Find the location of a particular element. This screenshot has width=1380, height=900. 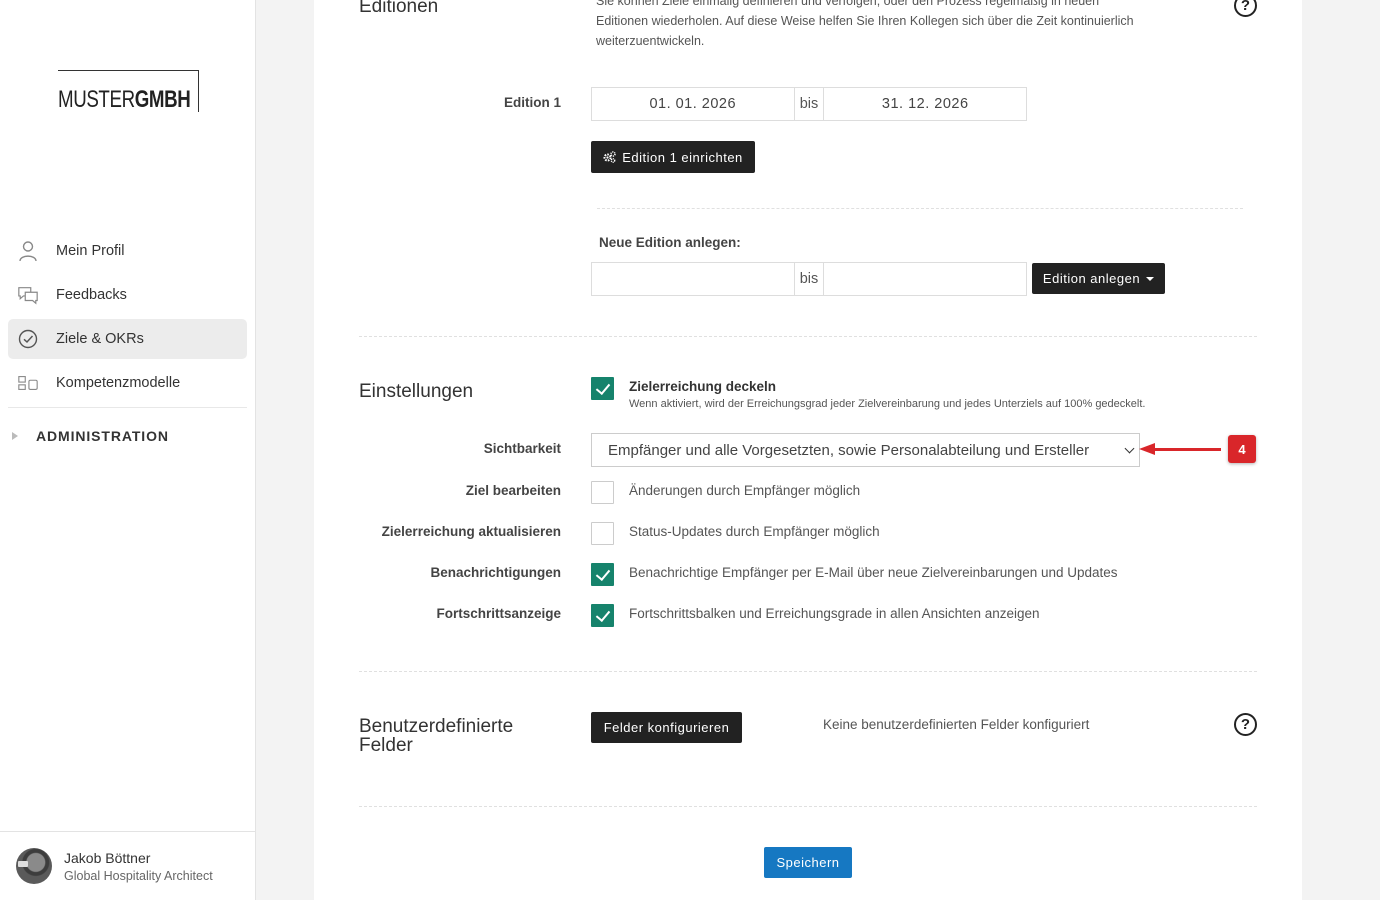

user-icon is located at coordinates (28, 251).